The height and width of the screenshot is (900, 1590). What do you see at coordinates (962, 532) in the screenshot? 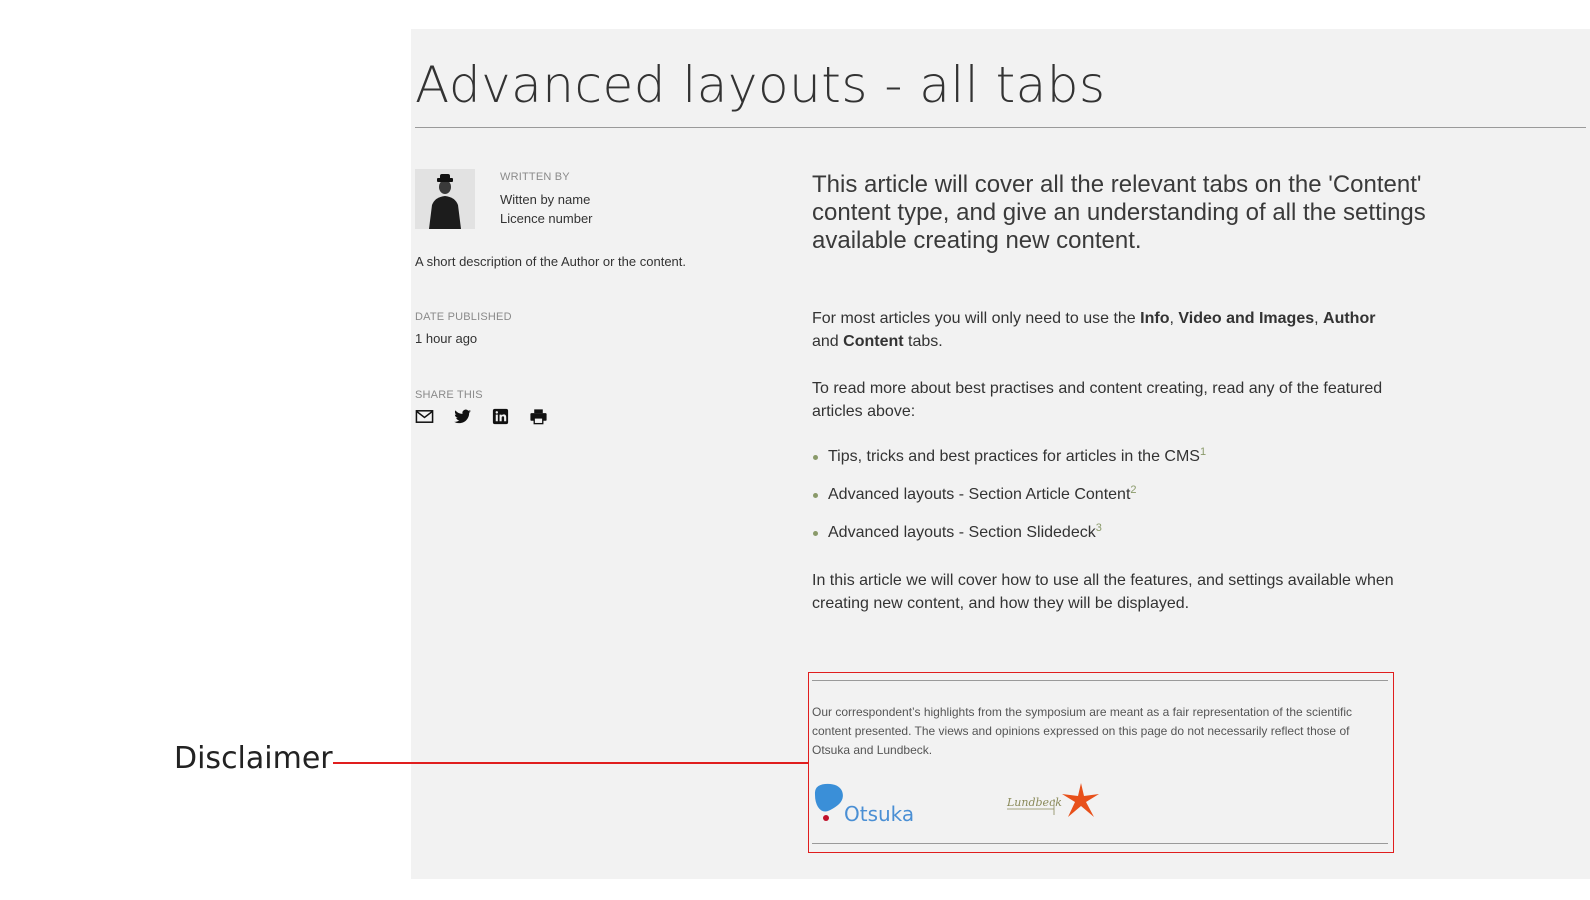
I see `featured-link: Advanced layouts - Section Slidedeck` at bounding box center [962, 532].